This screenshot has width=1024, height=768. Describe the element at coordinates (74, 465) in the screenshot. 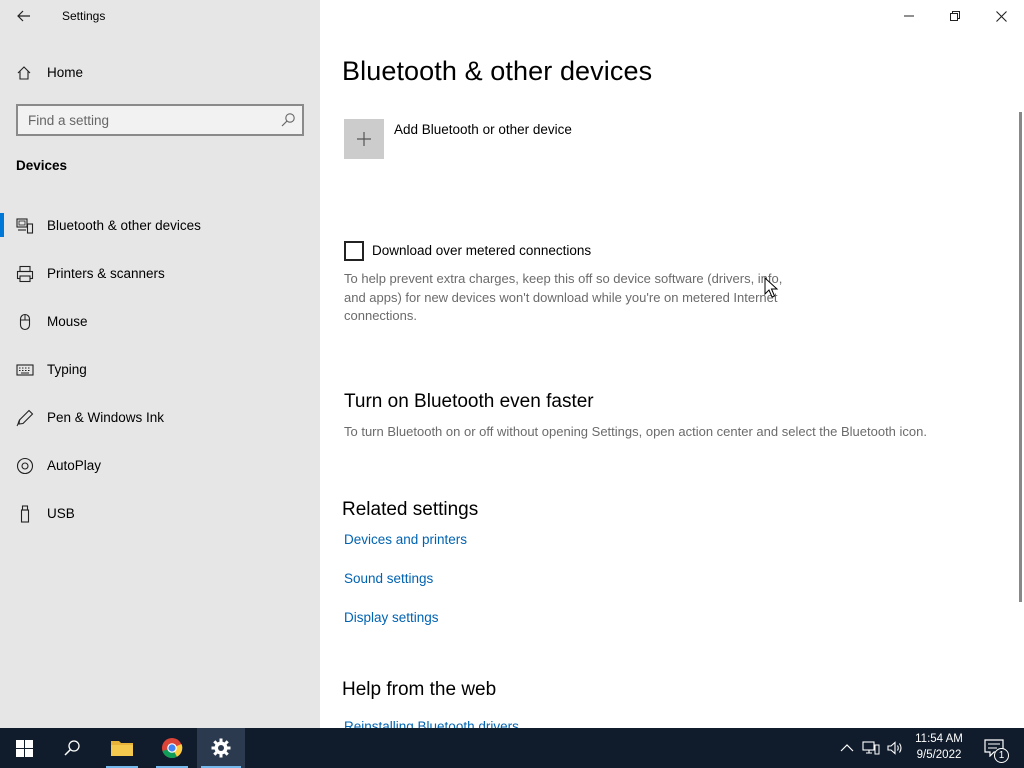

I see `sidebar-item-label: AutoPlay` at that location.